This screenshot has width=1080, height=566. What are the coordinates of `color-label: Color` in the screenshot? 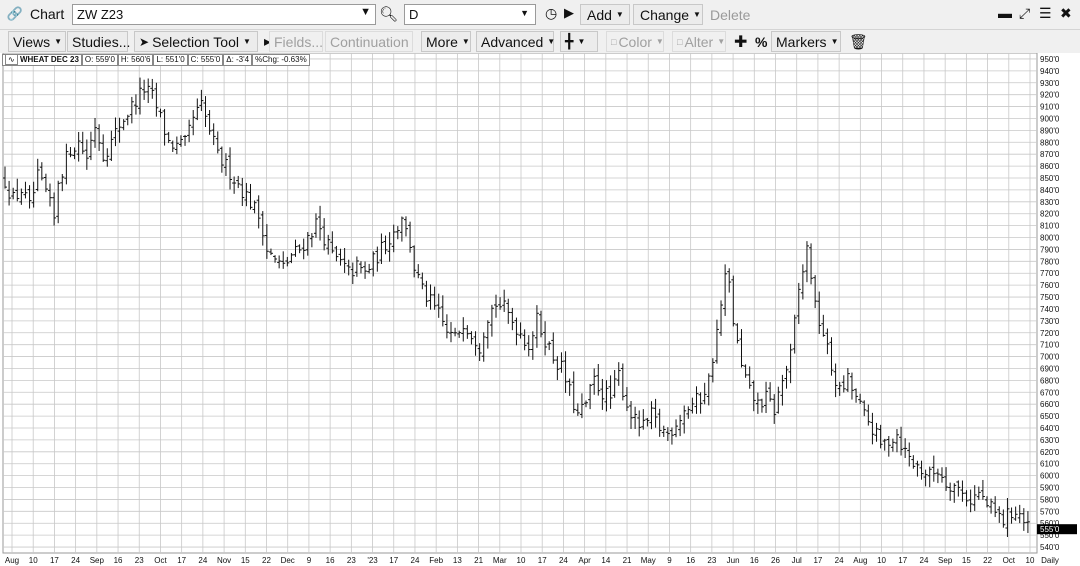 It's located at (635, 41).